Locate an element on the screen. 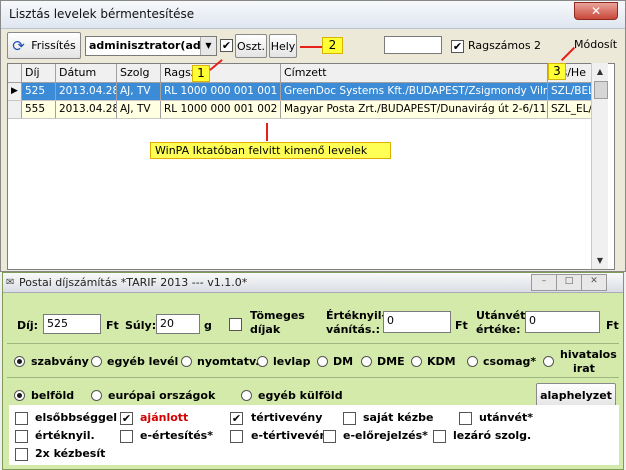 The image size is (626, 470). table-header: Díj Dátum Szolg Ragsz Címzett ...s/He is located at coordinates (304, 73).